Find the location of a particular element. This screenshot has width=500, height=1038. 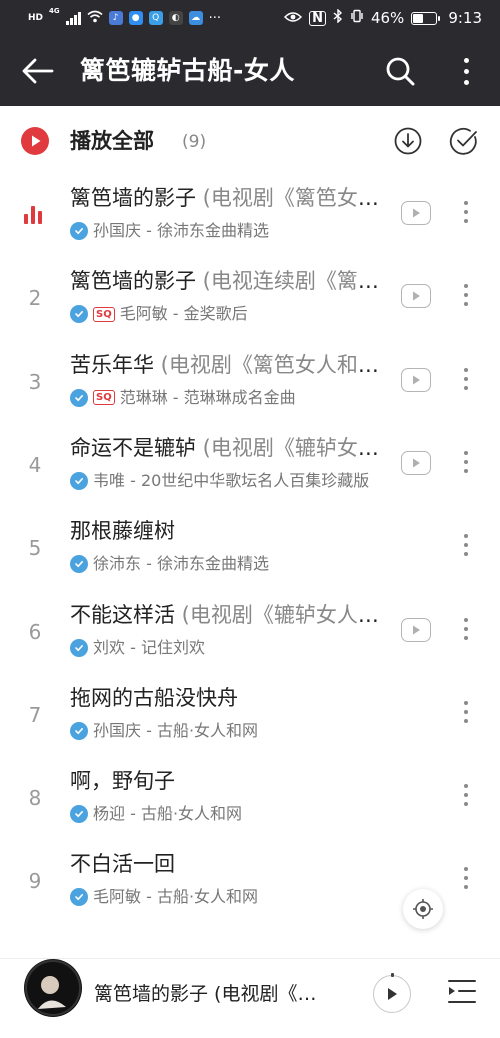

song-subtitle: (电视剧《篱笆女人和狗》主题曲) is located at coordinates (292, 198).